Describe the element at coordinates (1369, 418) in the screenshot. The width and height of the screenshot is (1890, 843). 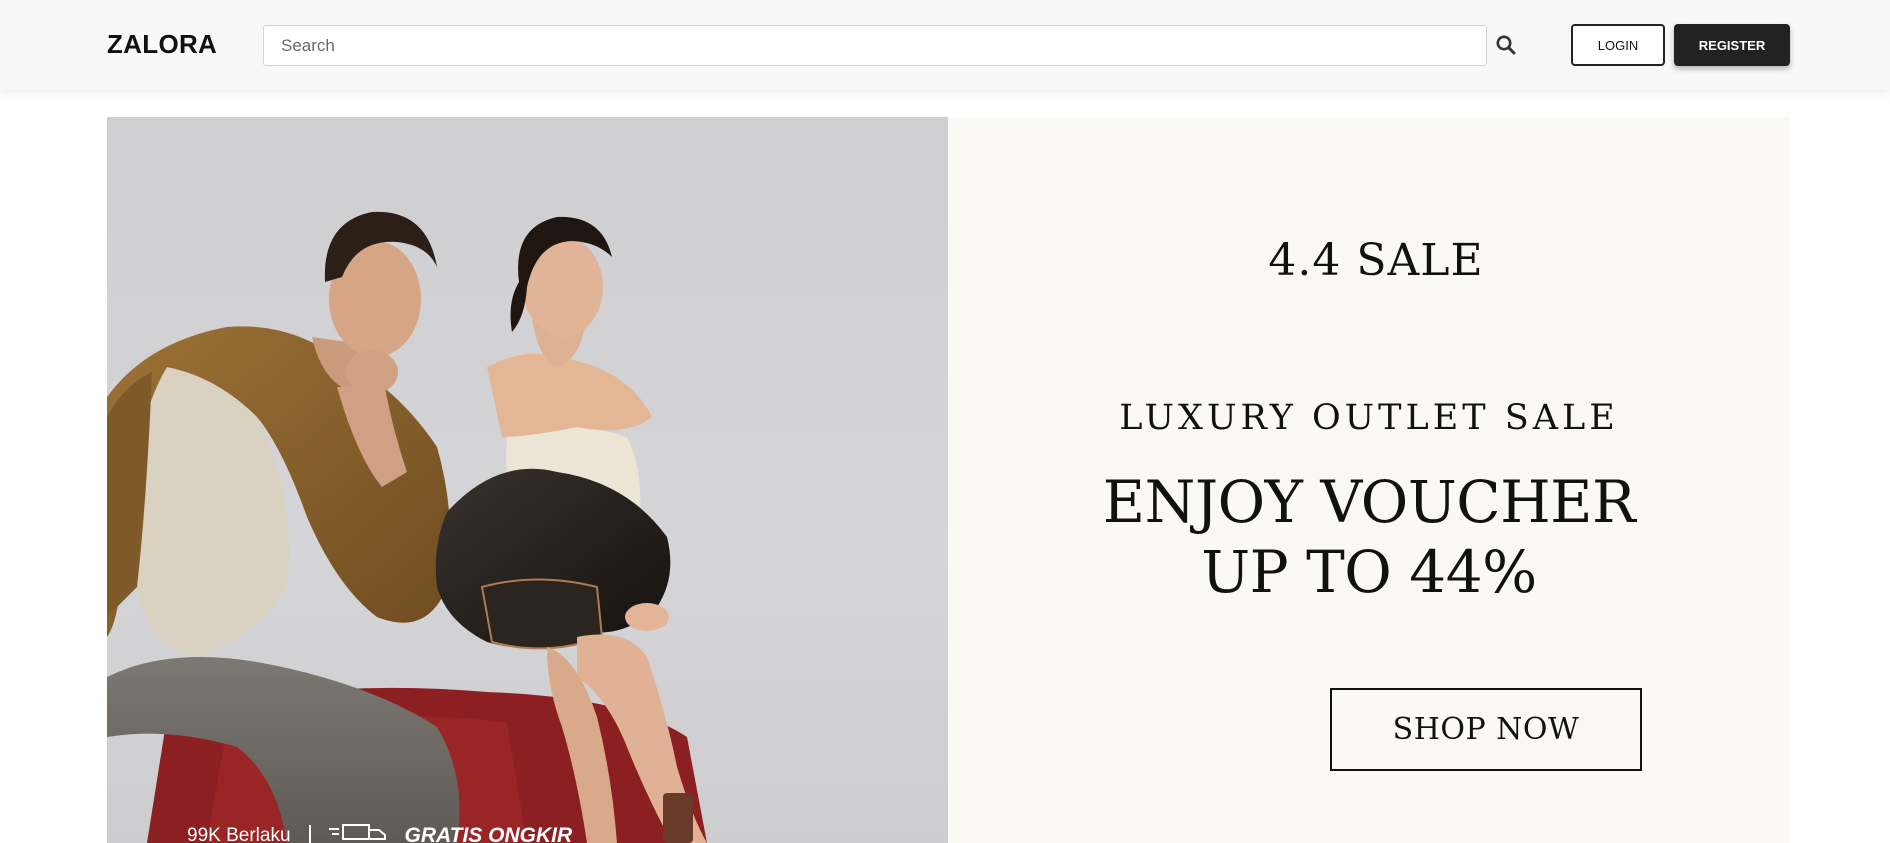
I see `outlet-title: LUXURY OUTLET SALE` at that location.